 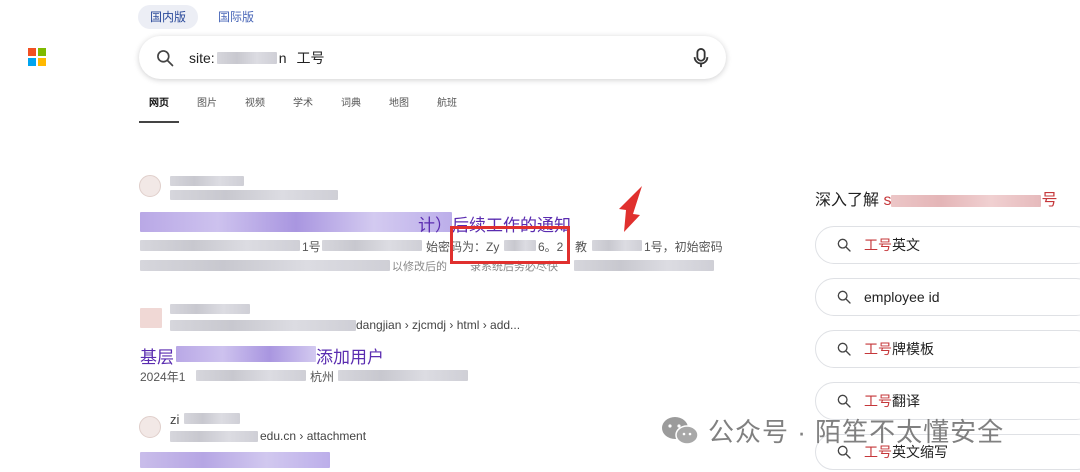 I want to click on search-input: site: n 工号, so click(x=432, y=57).